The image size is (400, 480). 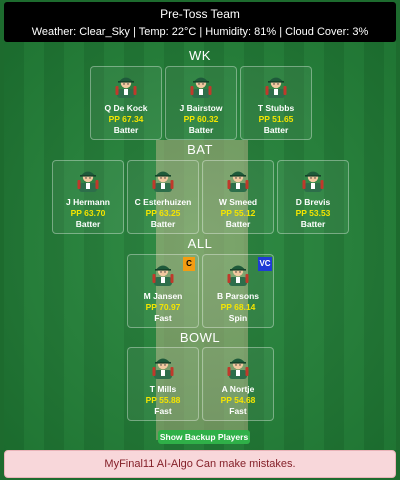 I want to click on player-card-bat-3: D Brevis PP 53.53 Batter, so click(x=313, y=197).